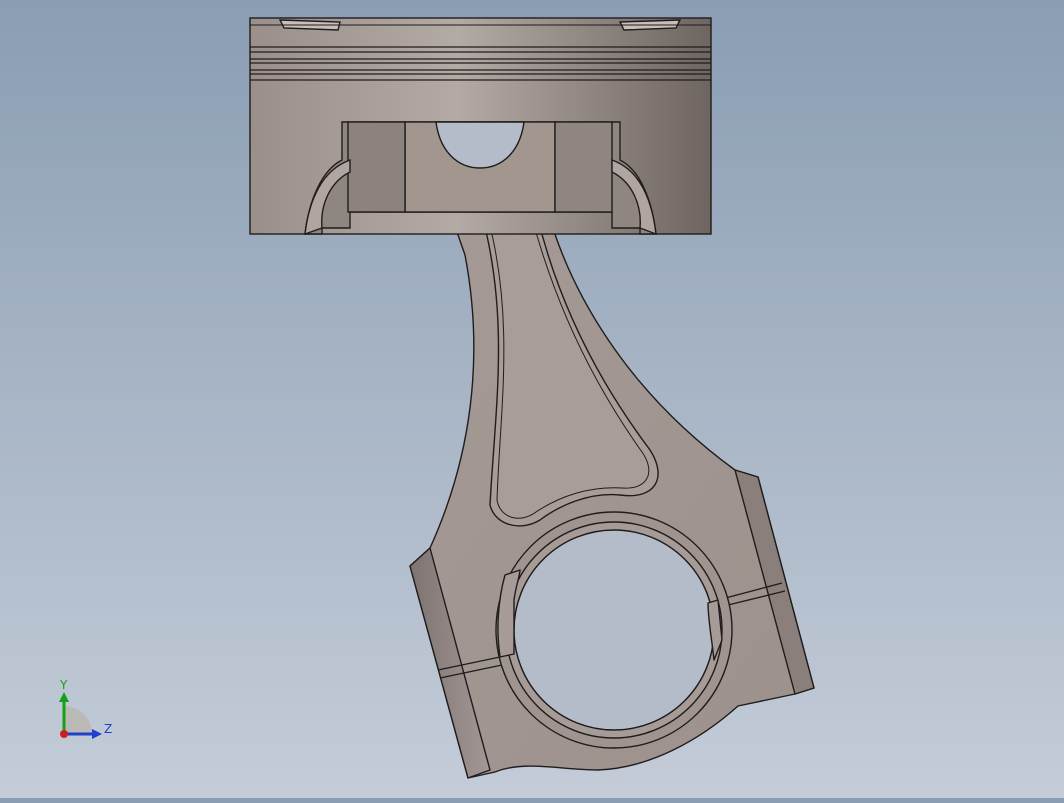 The height and width of the screenshot is (803, 1064). What do you see at coordinates (78, 720) in the screenshot?
I see `triad-arc` at bounding box center [78, 720].